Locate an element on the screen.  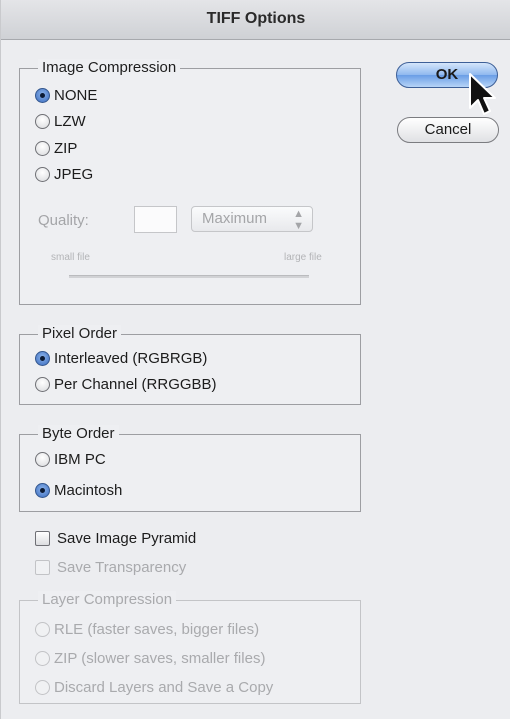
title-bar: TIFF Options is located at coordinates (255, 20).